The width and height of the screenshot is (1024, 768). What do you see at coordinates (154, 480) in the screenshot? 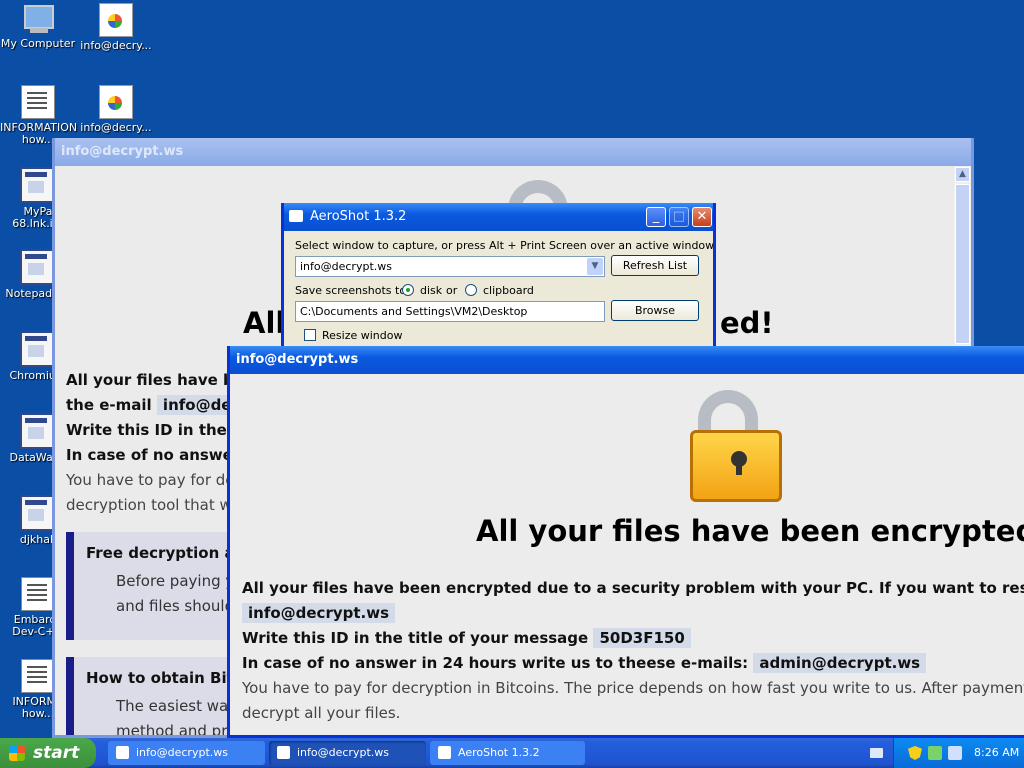
I see `back-line-5: You have to pay for dec` at bounding box center [154, 480].